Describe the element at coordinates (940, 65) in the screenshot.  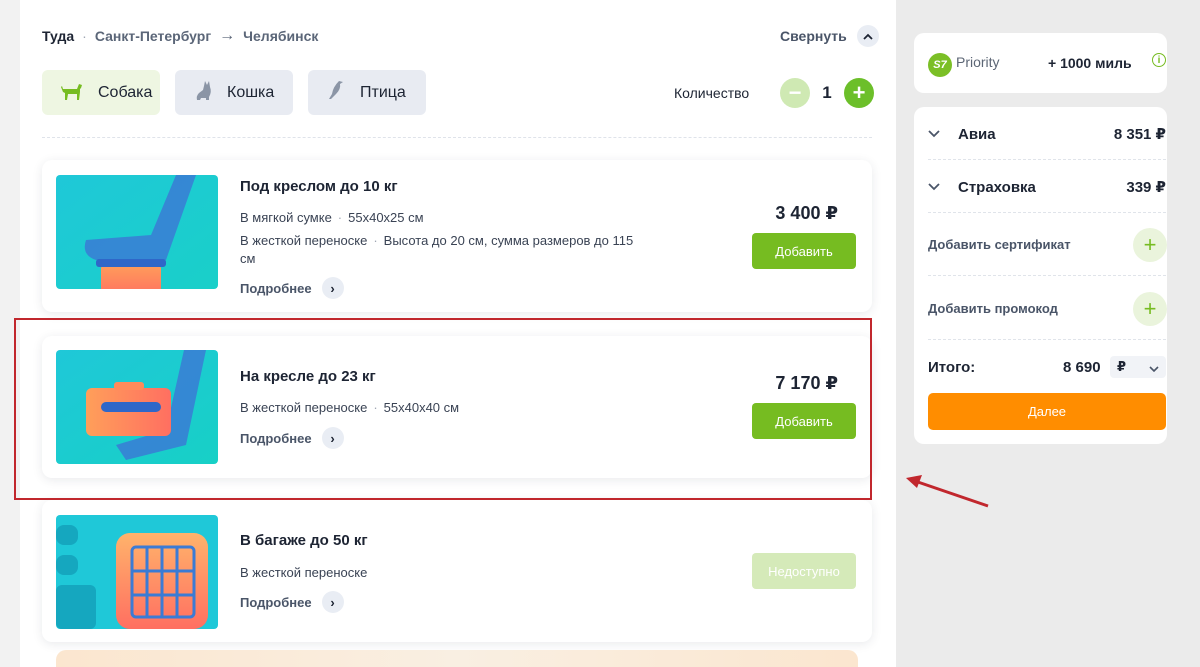
I see `s7-logo: S7` at that location.